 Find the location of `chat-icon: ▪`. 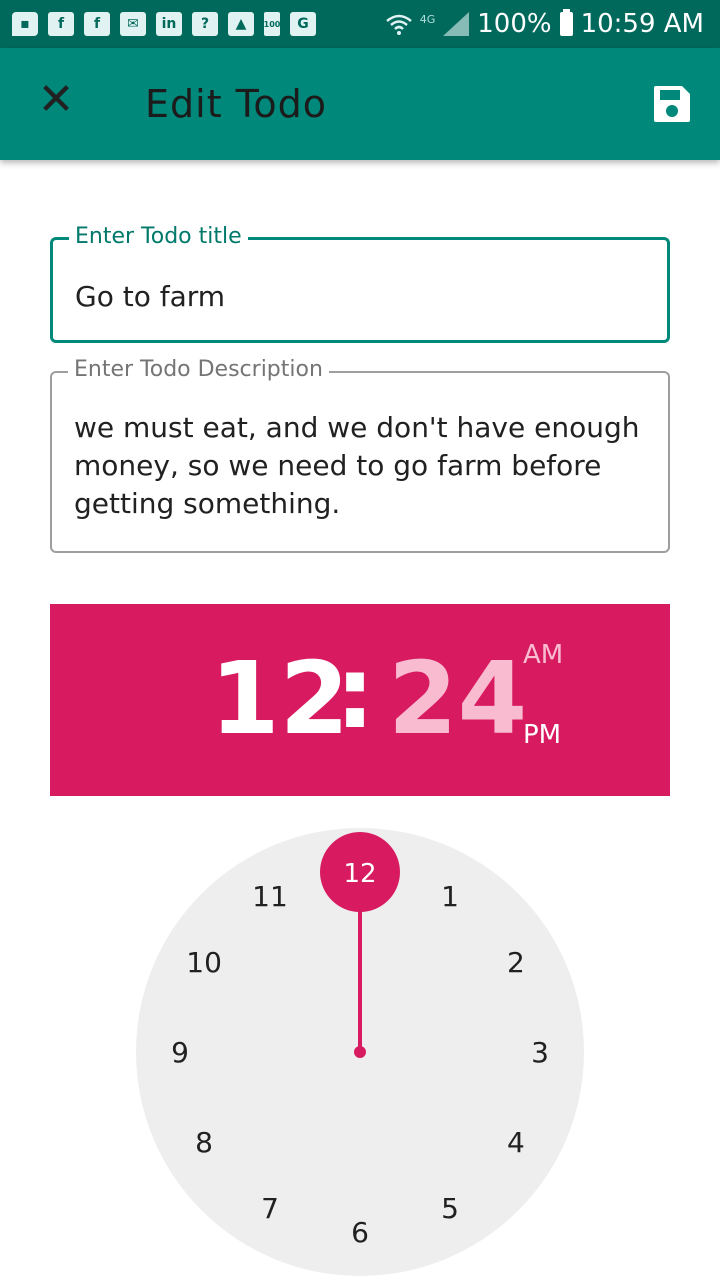

chat-icon: ▪ is located at coordinates (25, 24).